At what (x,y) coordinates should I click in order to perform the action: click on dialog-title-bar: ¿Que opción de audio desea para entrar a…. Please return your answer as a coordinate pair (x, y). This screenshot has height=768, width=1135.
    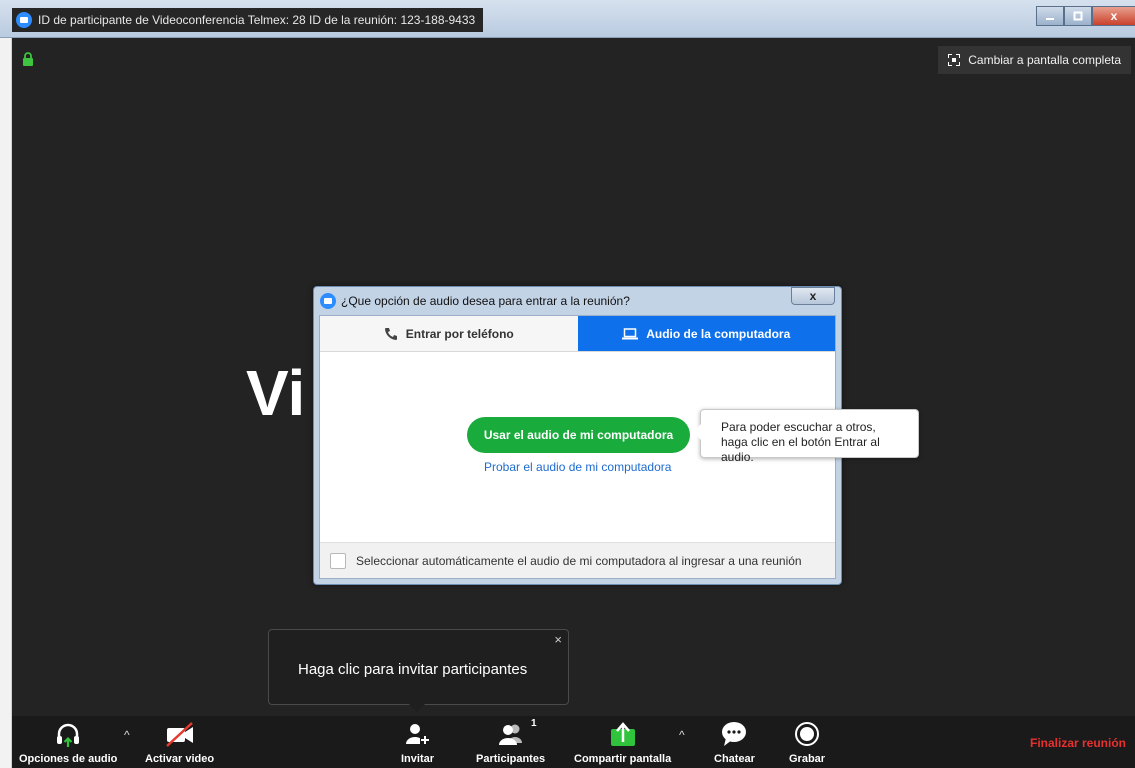
    Looking at the image, I should click on (475, 301).